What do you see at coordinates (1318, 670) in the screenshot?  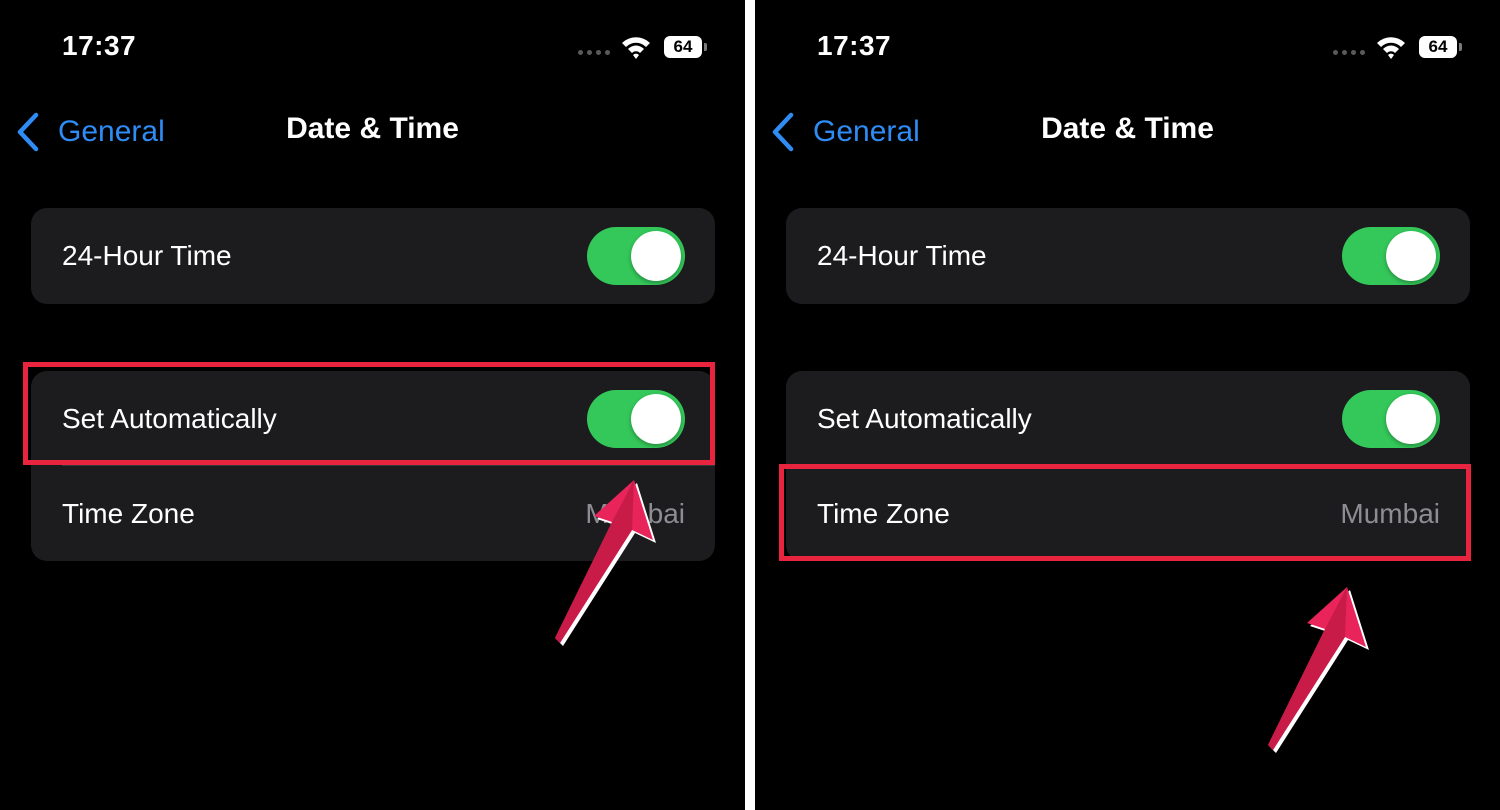 I see `annotation-arrow-icon` at bounding box center [1318, 670].